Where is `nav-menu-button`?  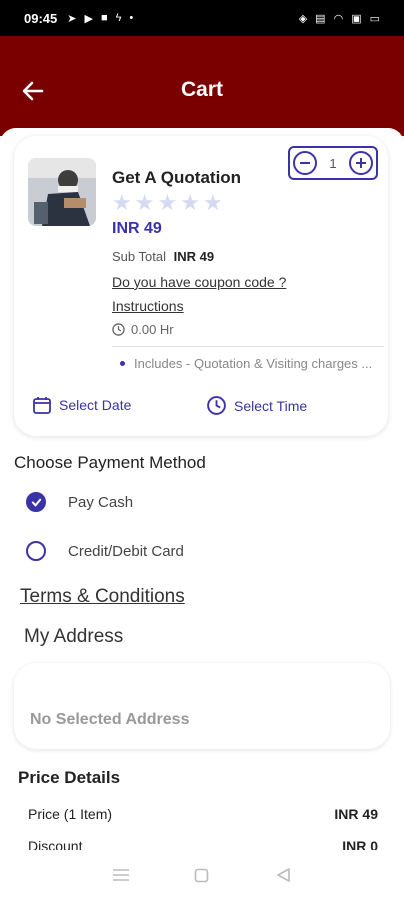 nav-menu-button is located at coordinates (121, 875).